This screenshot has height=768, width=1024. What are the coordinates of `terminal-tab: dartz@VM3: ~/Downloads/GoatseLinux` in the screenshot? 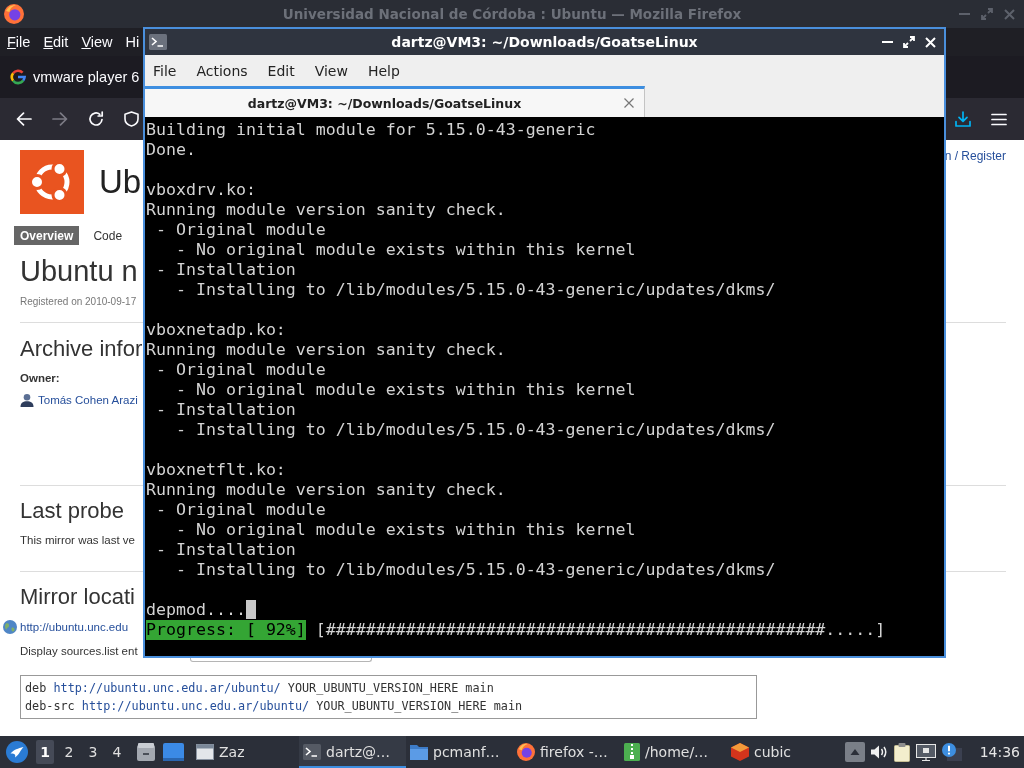 It's located at (395, 101).